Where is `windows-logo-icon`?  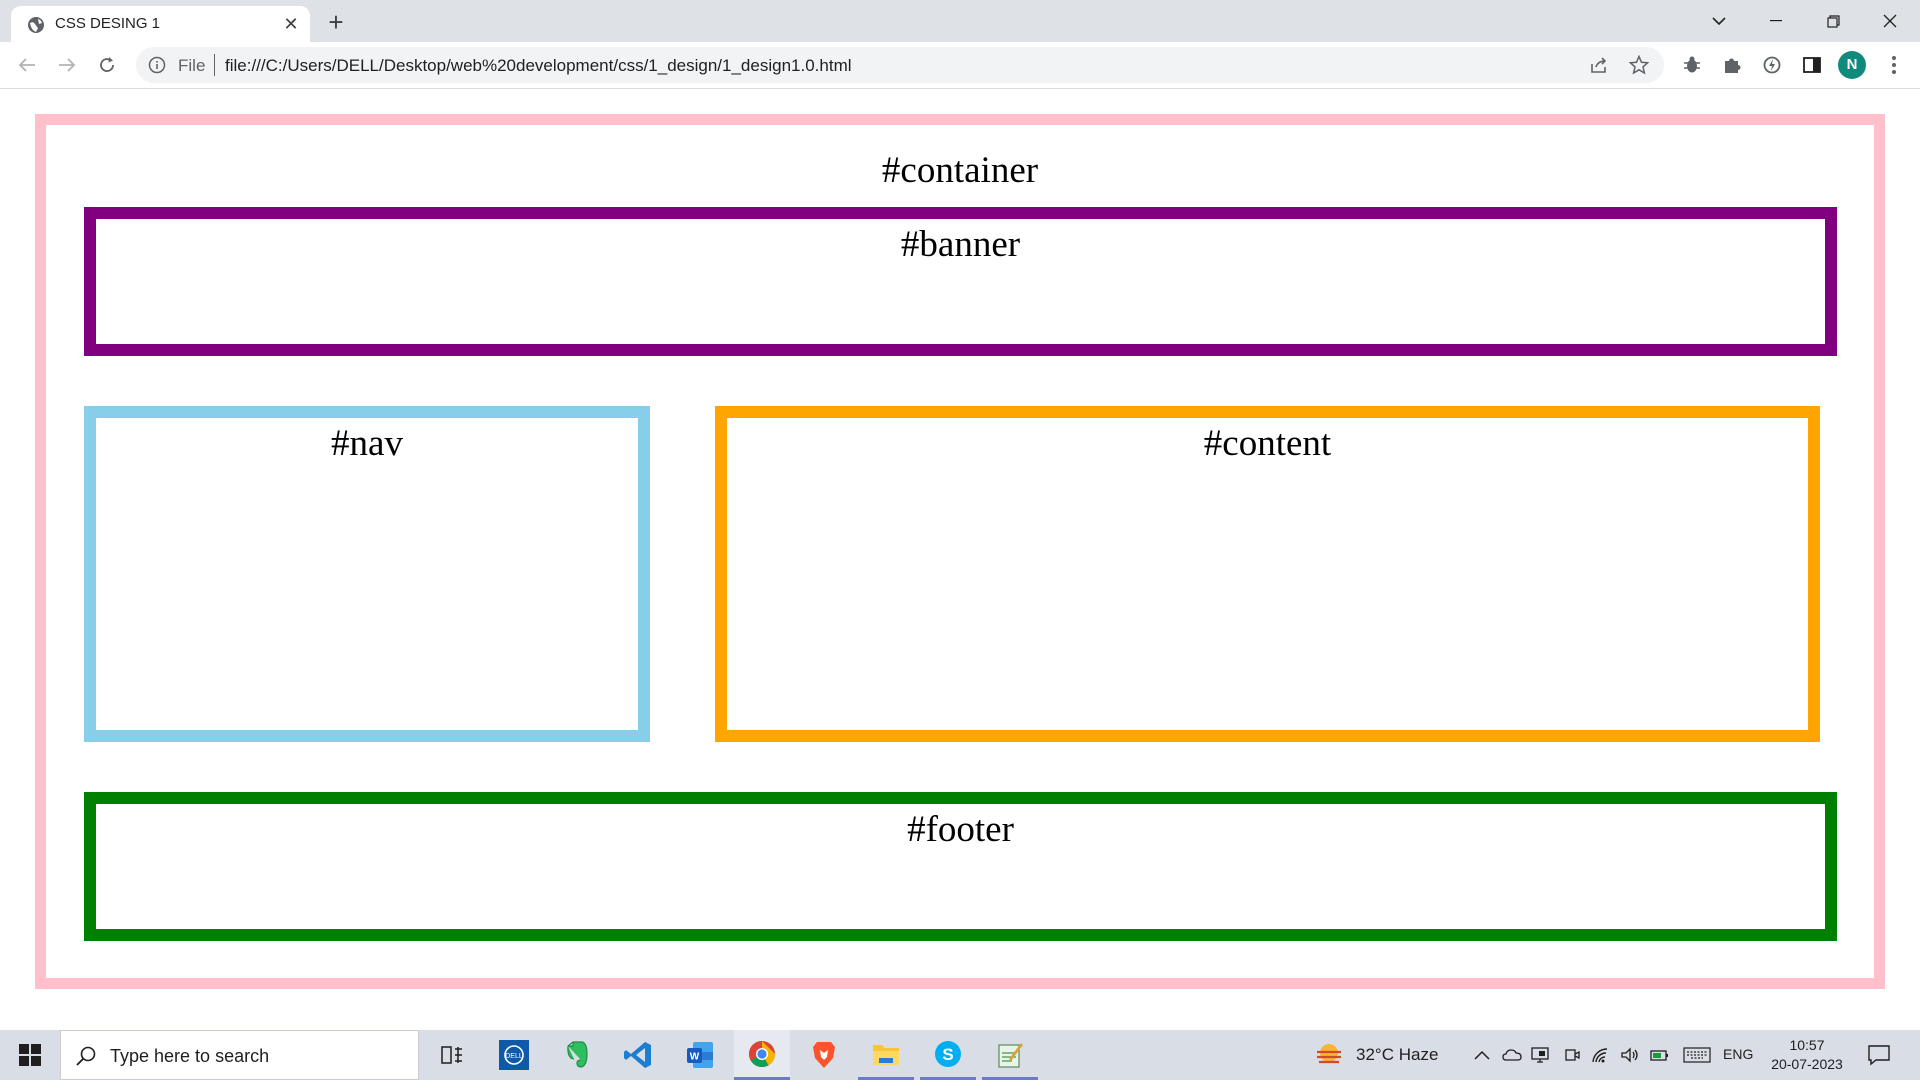 windows-logo-icon is located at coordinates (30, 1055).